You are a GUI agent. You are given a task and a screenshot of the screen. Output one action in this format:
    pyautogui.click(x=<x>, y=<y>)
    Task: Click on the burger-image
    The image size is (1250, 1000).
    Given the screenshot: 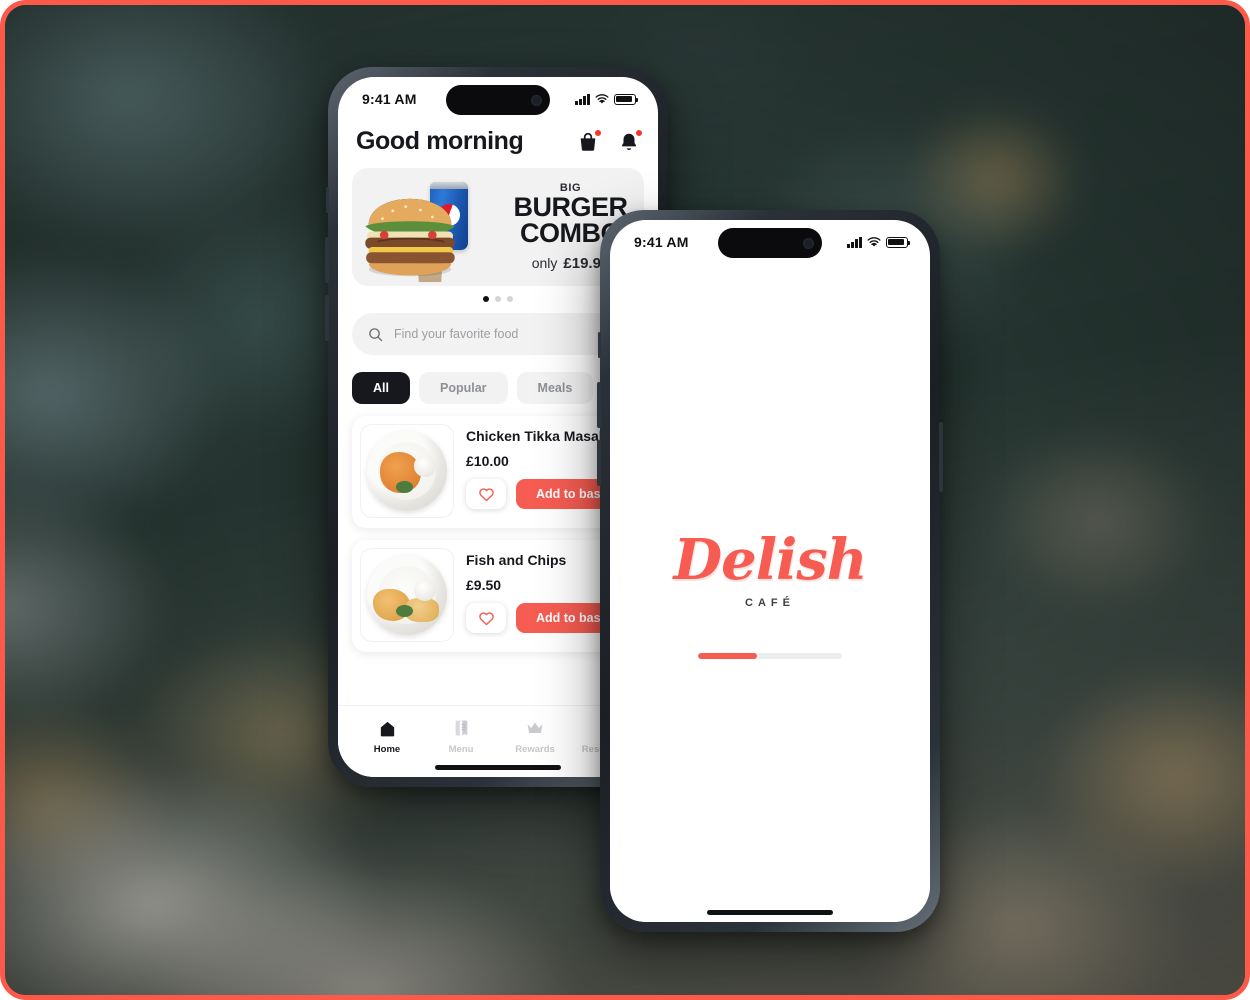 What is the action you would take?
    pyautogui.click(x=410, y=237)
    